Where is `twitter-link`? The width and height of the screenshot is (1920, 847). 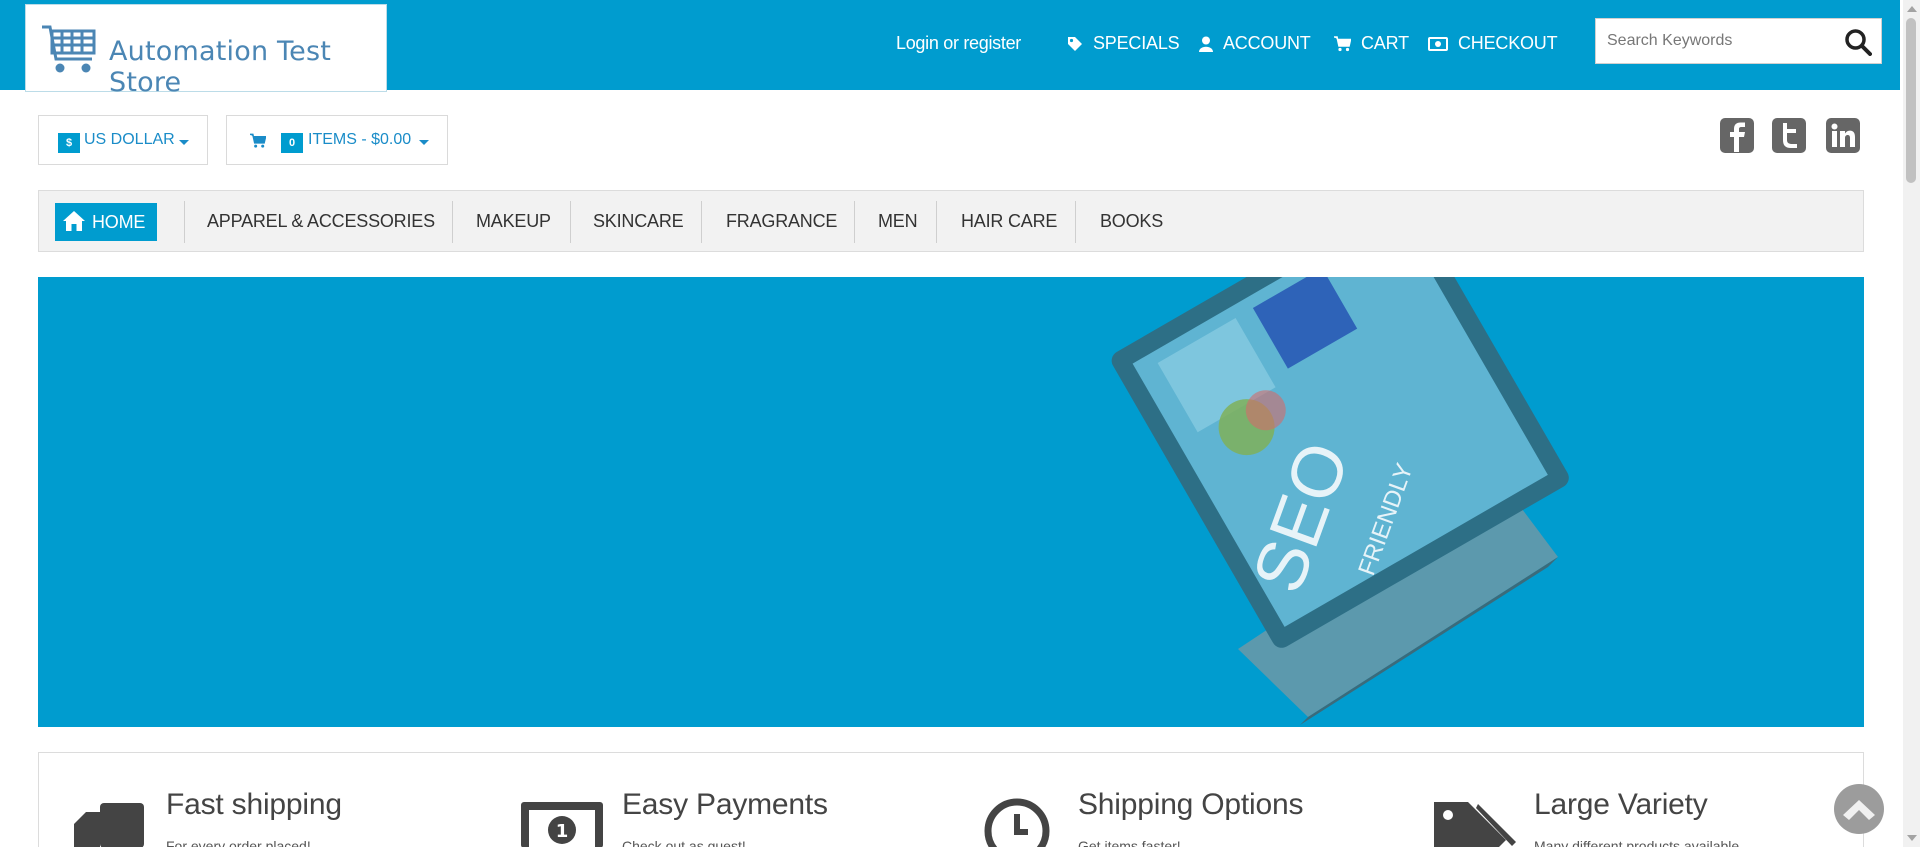
twitter-link is located at coordinates (1789, 135).